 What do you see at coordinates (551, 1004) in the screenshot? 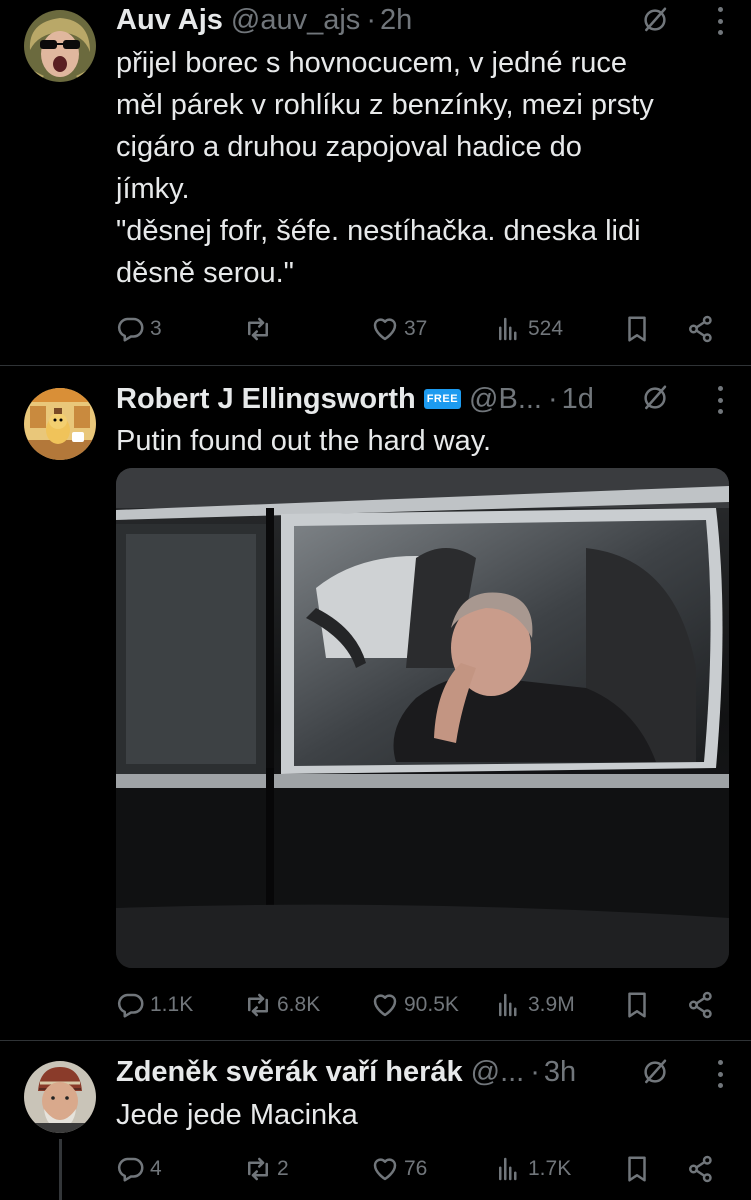
I see `views-count: 3.9M` at bounding box center [551, 1004].